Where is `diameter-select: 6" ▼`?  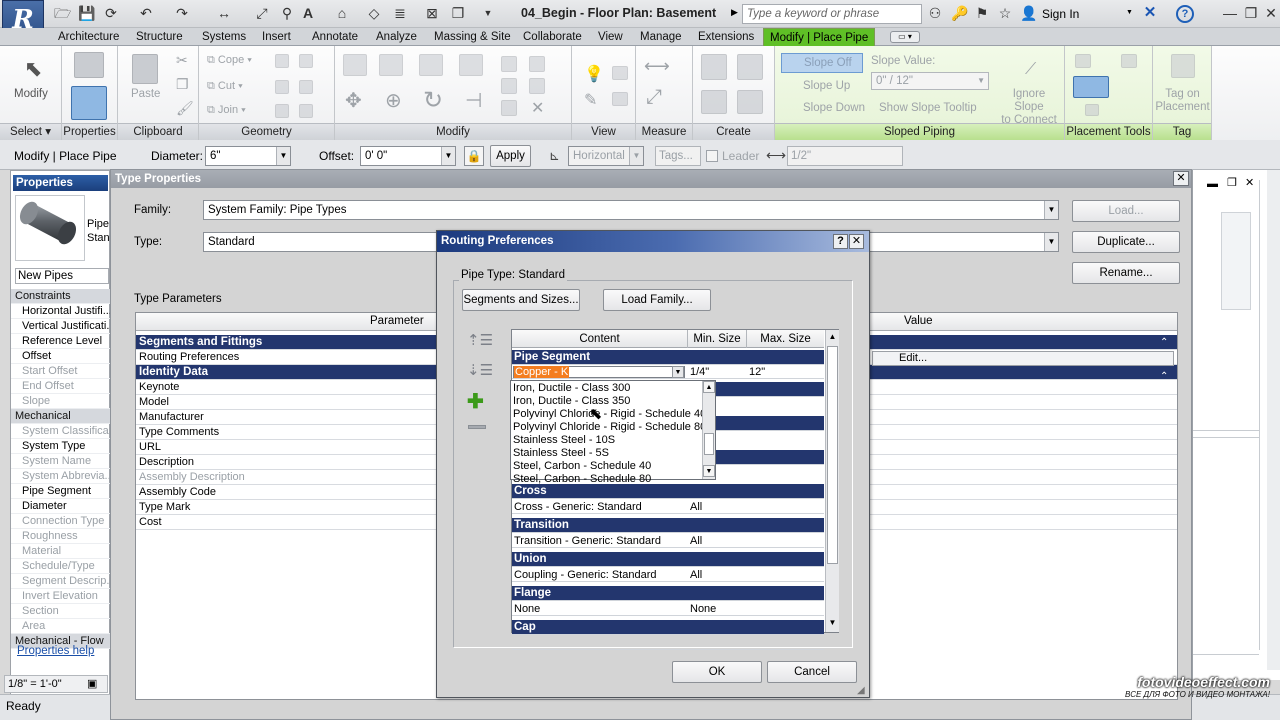 diameter-select: 6" ▼ is located at coordinates (248, 156).